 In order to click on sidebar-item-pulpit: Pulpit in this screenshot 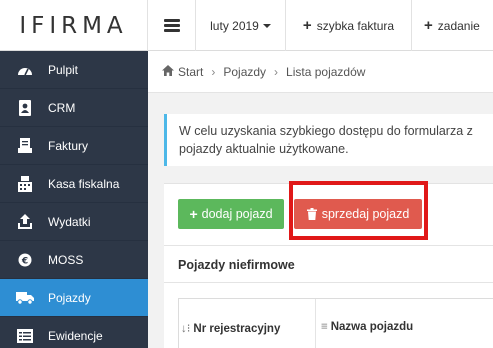, I will do `click(74, 70)`.